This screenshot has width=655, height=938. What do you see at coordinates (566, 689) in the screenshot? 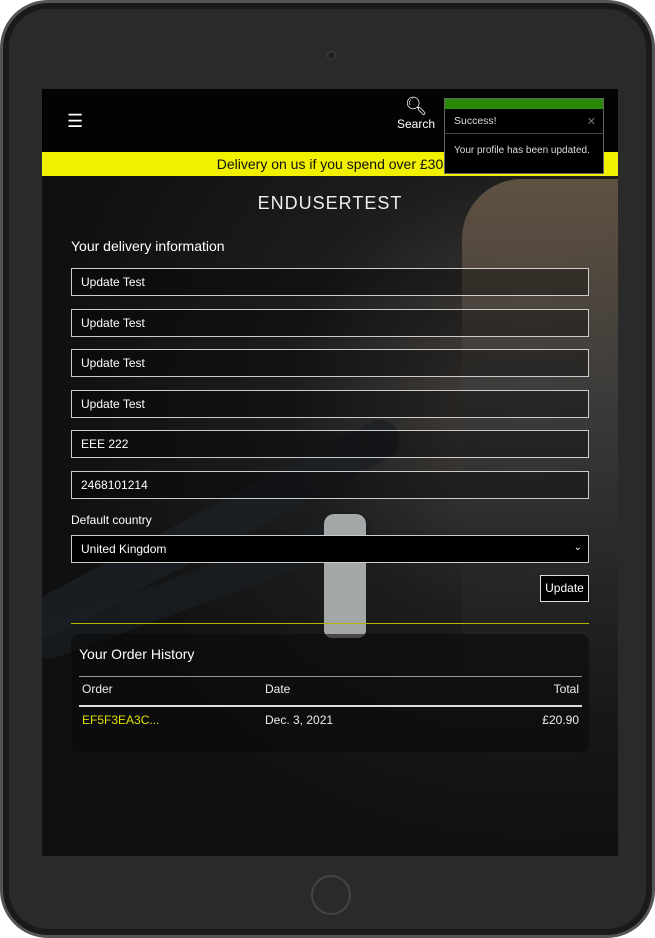
I see `column-total: Total` at bounding box center [566, 689].